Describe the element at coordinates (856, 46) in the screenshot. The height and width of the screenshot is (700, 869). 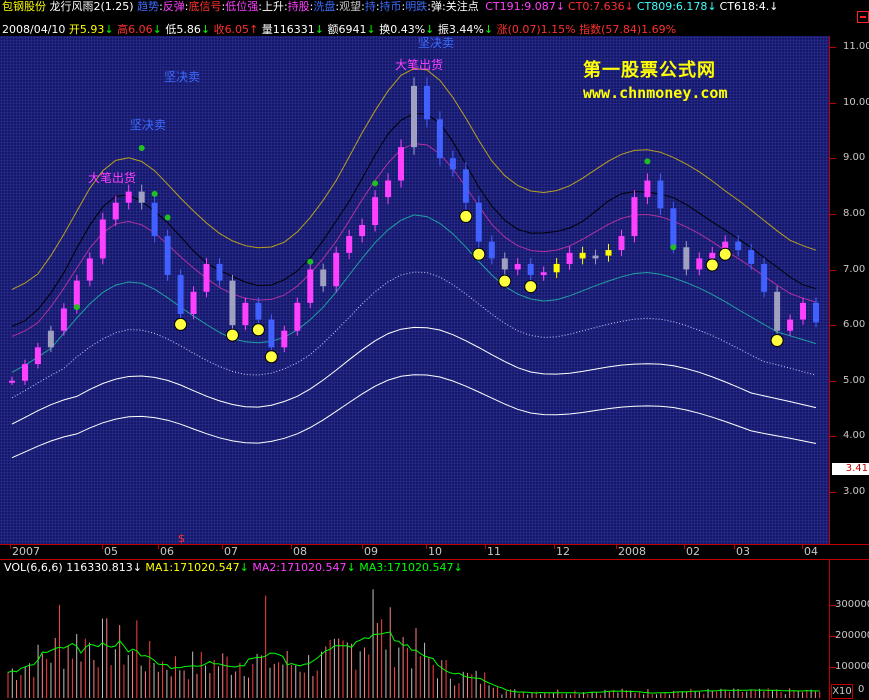
I see `y-tick-label: 11.00` at that location.